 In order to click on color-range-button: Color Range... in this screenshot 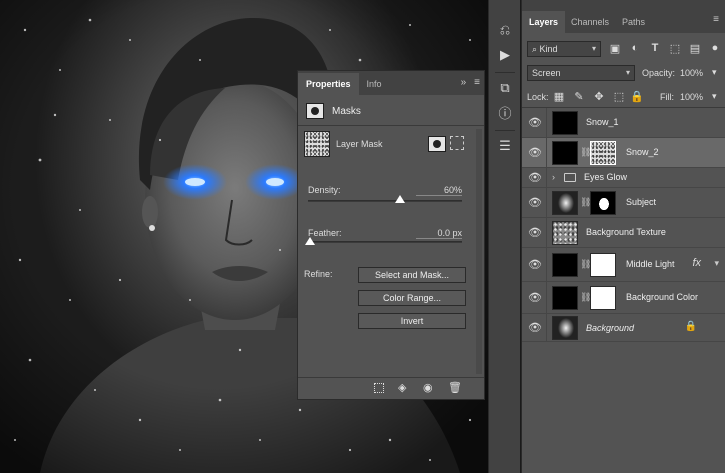, I will do `click(412, 298)`.